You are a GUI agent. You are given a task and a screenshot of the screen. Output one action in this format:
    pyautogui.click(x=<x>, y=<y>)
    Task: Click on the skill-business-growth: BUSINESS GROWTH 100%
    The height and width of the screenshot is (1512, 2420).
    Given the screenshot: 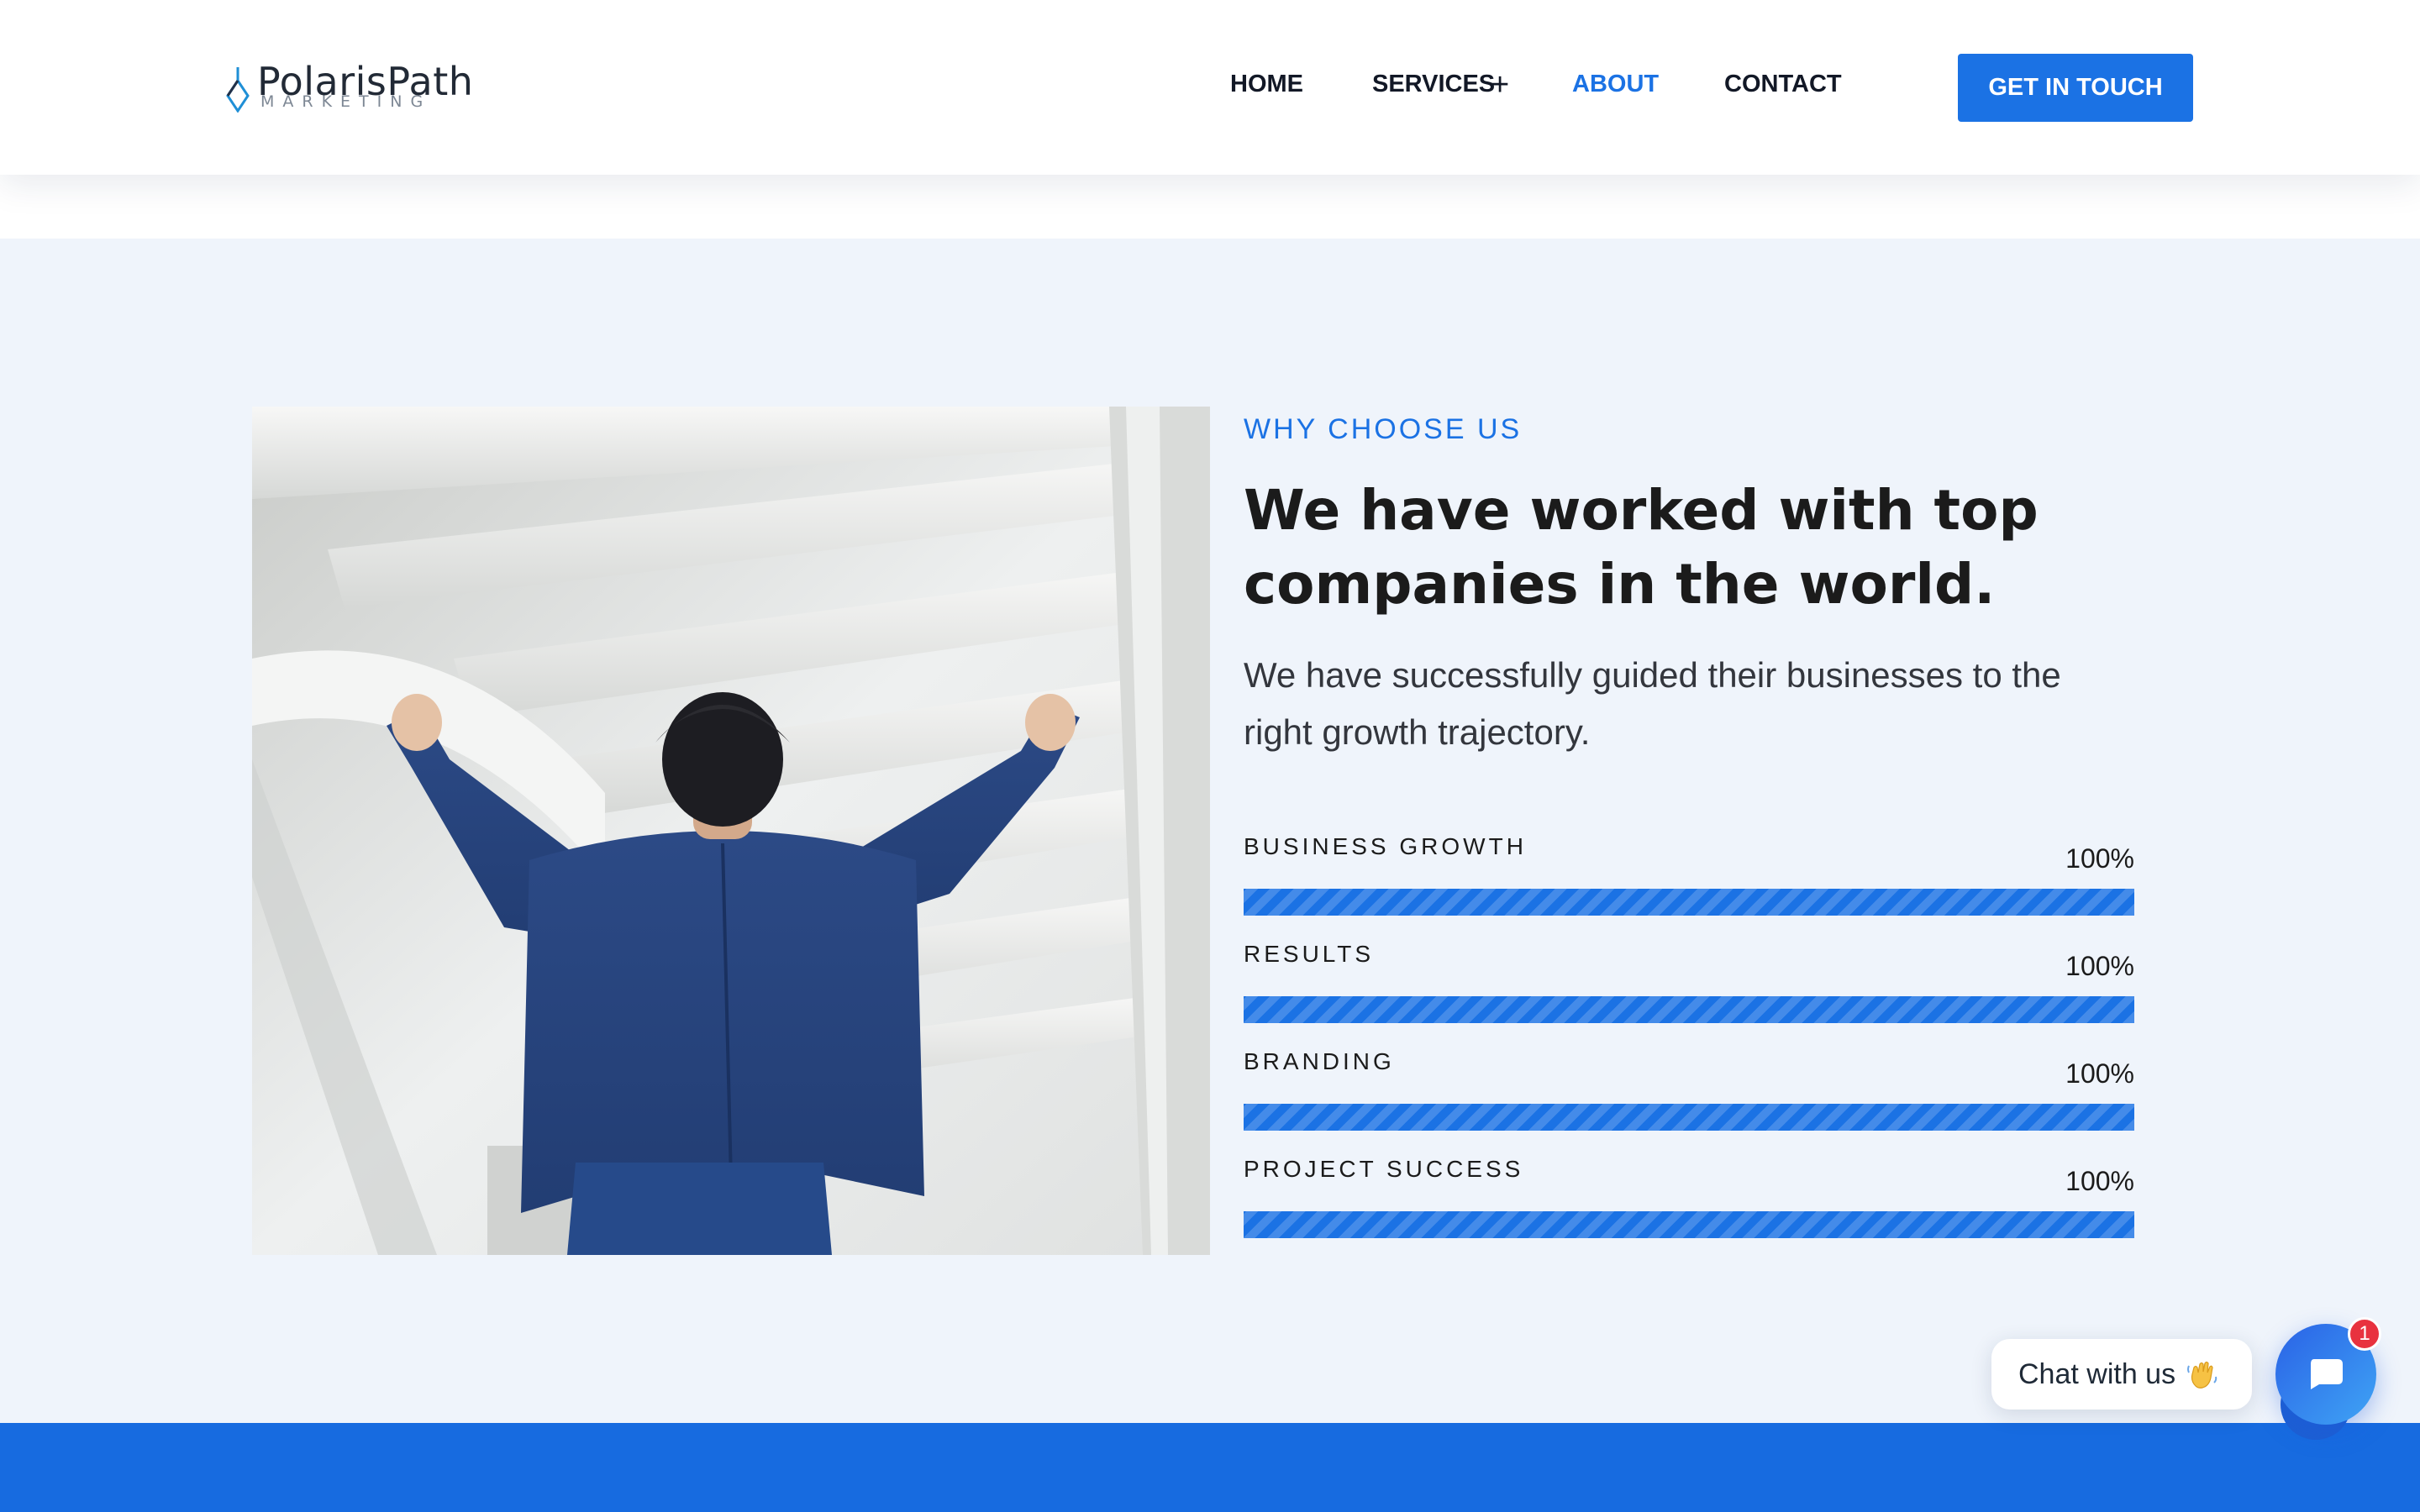 What is the action you would take?
    pyautogui.click(x=1689, y=883)
    